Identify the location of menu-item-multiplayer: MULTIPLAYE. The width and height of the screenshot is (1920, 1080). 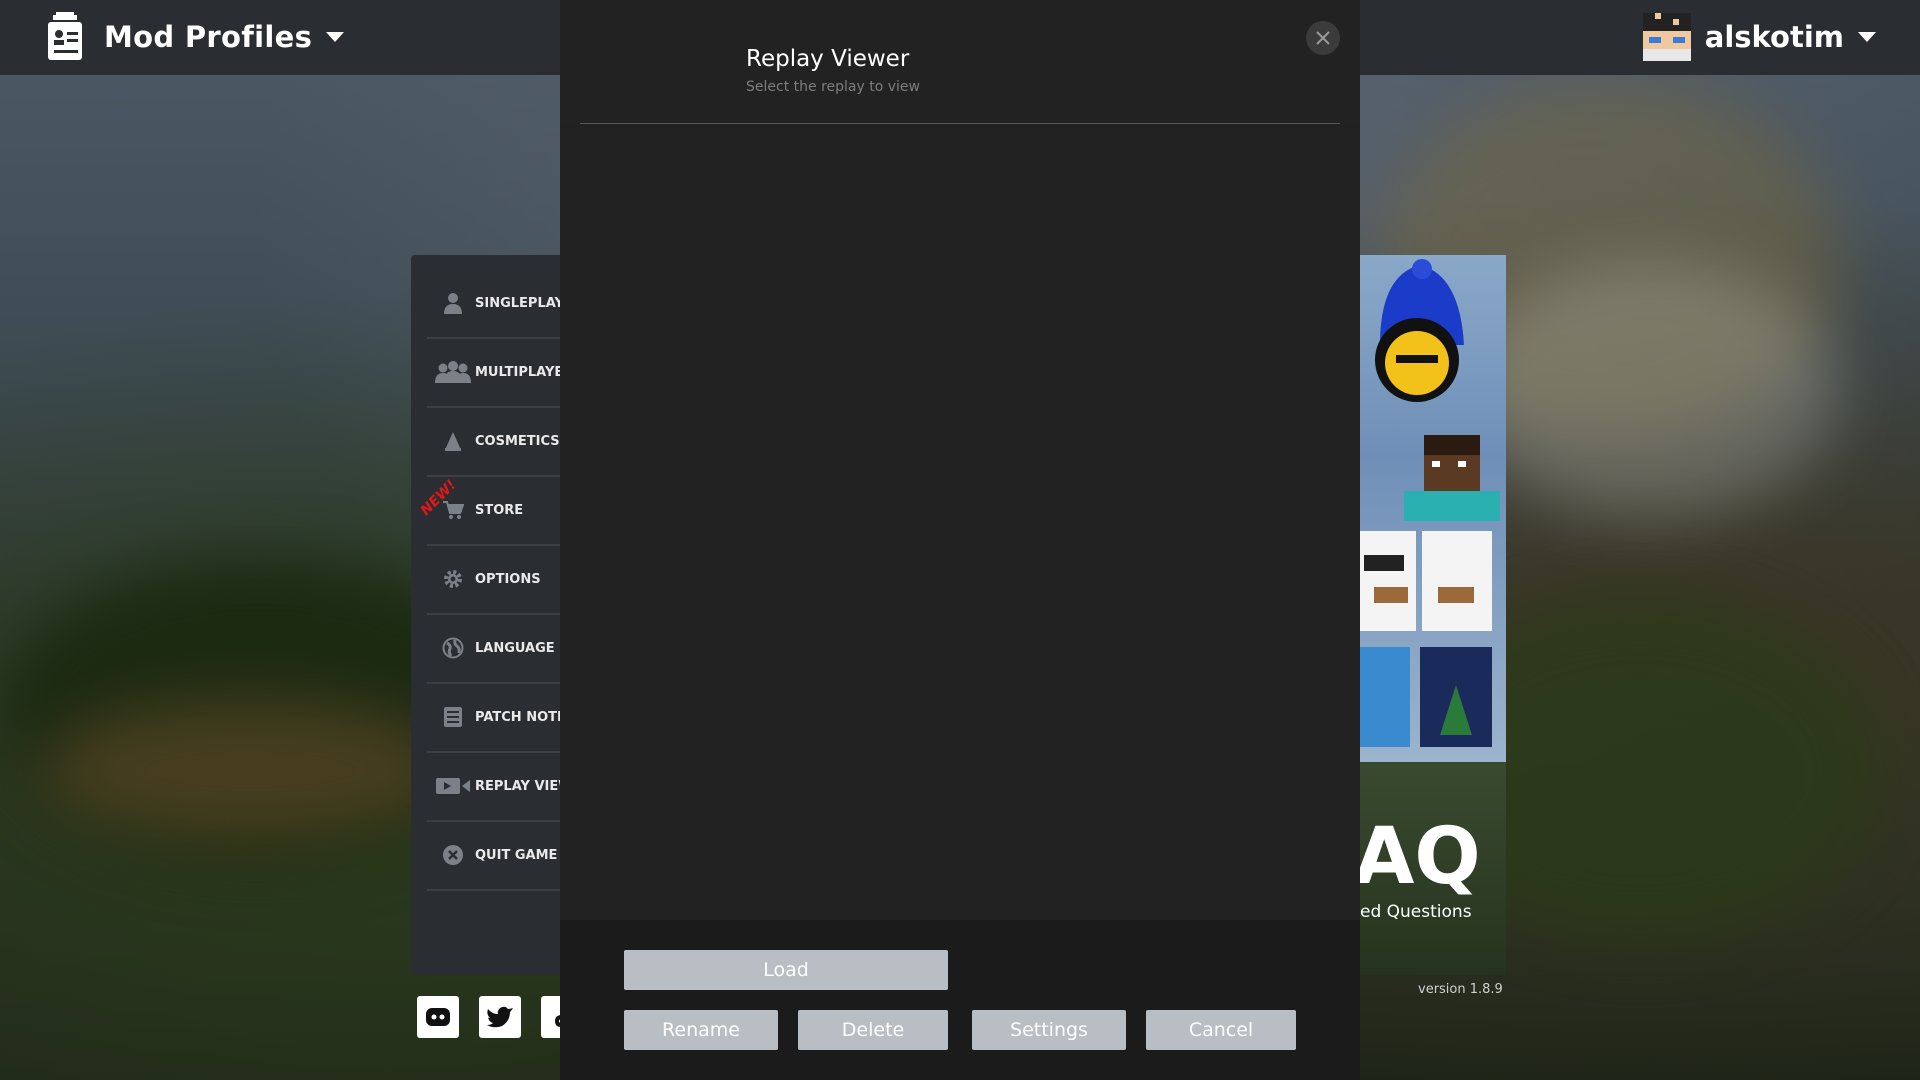
(494, 373).